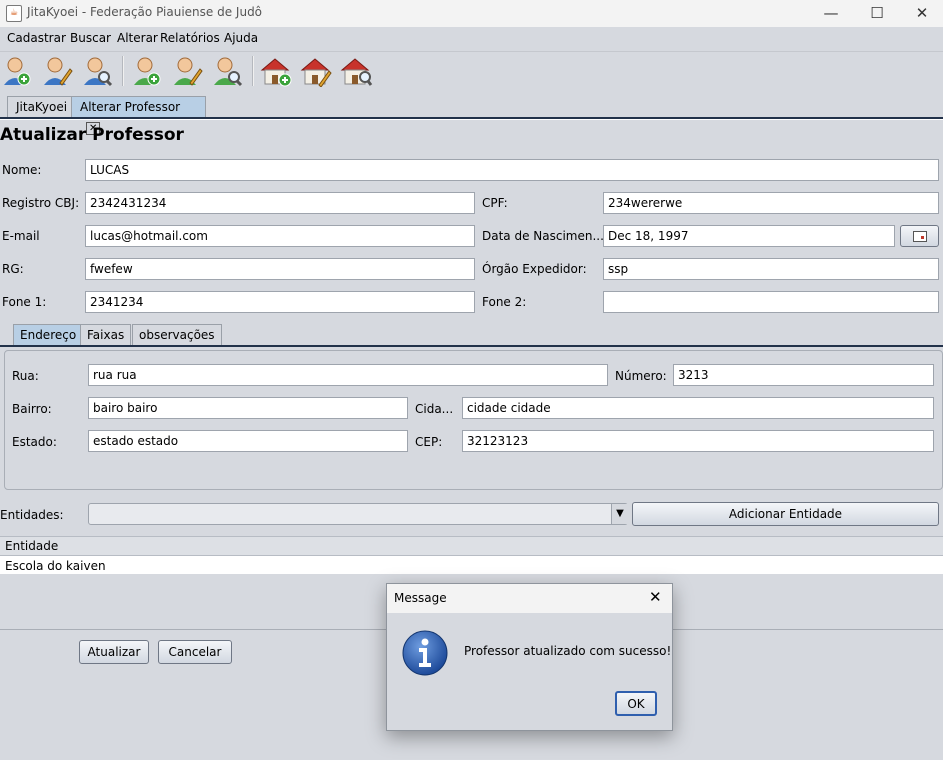  I want to click on chevron-down-icon: ▼, so click(619, 514).